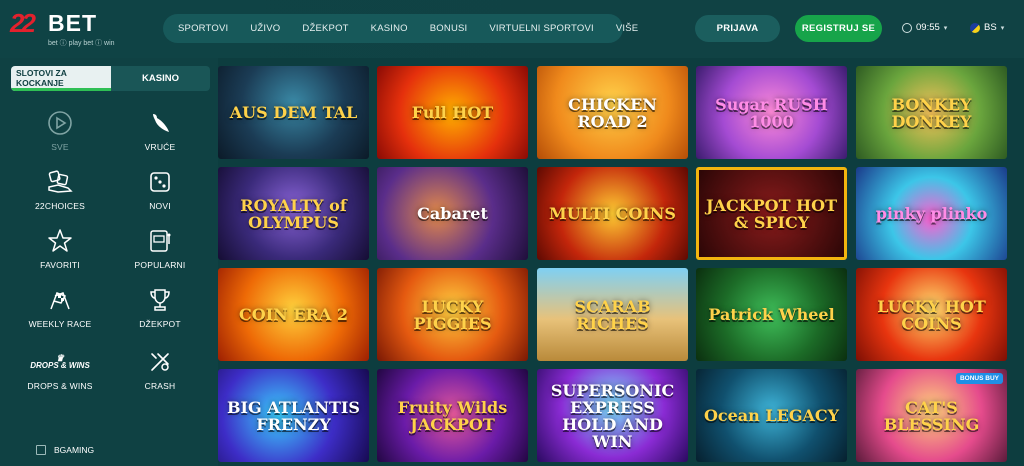 The height and width of the screenshot is (466, 1024). I want to click on register-button: REGISTRUJ SE, so click(838, 28).